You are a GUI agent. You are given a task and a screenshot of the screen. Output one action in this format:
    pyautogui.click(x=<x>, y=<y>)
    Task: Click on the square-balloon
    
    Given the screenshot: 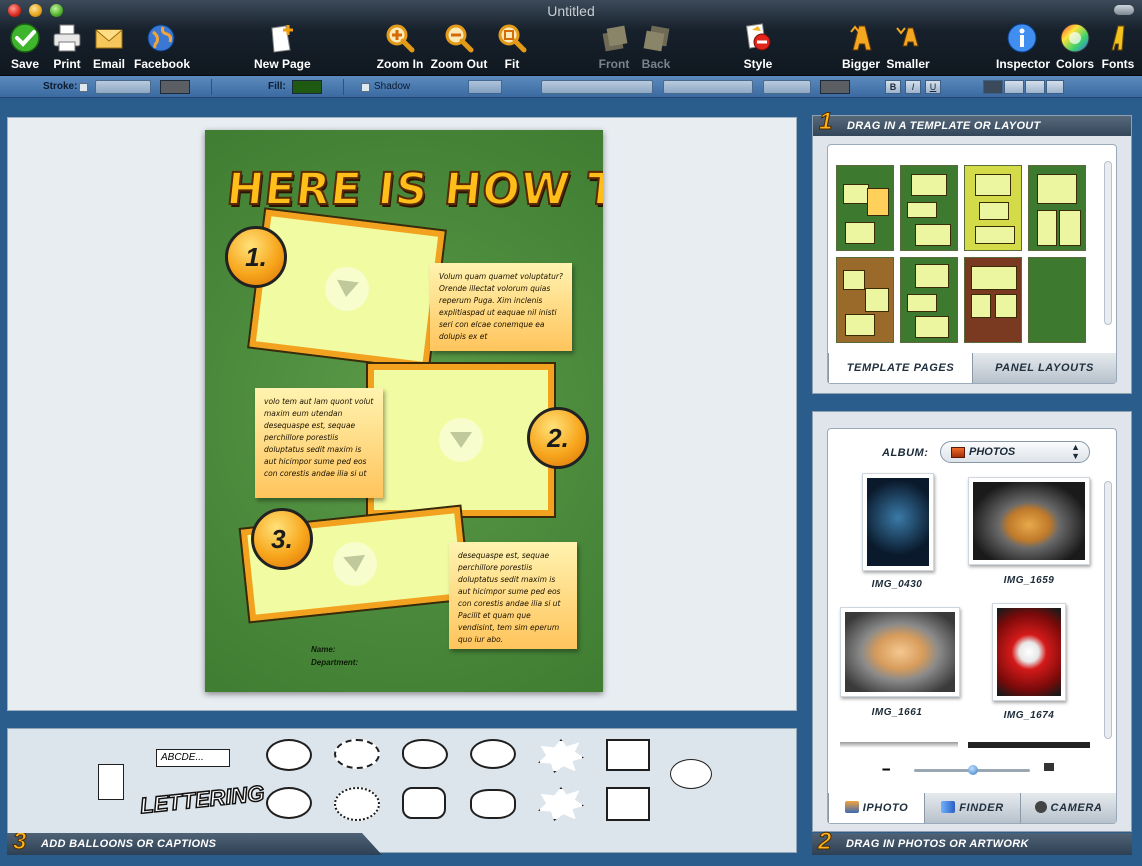 What is the action you would take?
    pyautogui.click(x=628, y=755)
    